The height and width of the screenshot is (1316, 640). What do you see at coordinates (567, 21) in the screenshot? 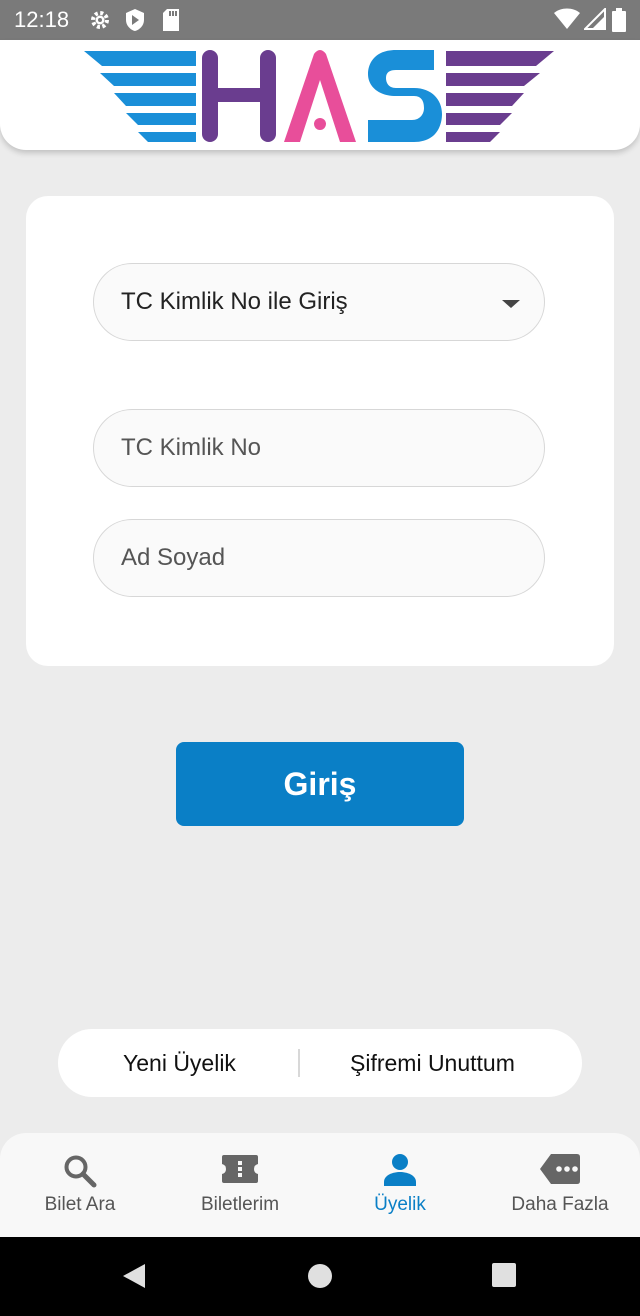
I see `wifi-icon` at bounding box center [567, 21].